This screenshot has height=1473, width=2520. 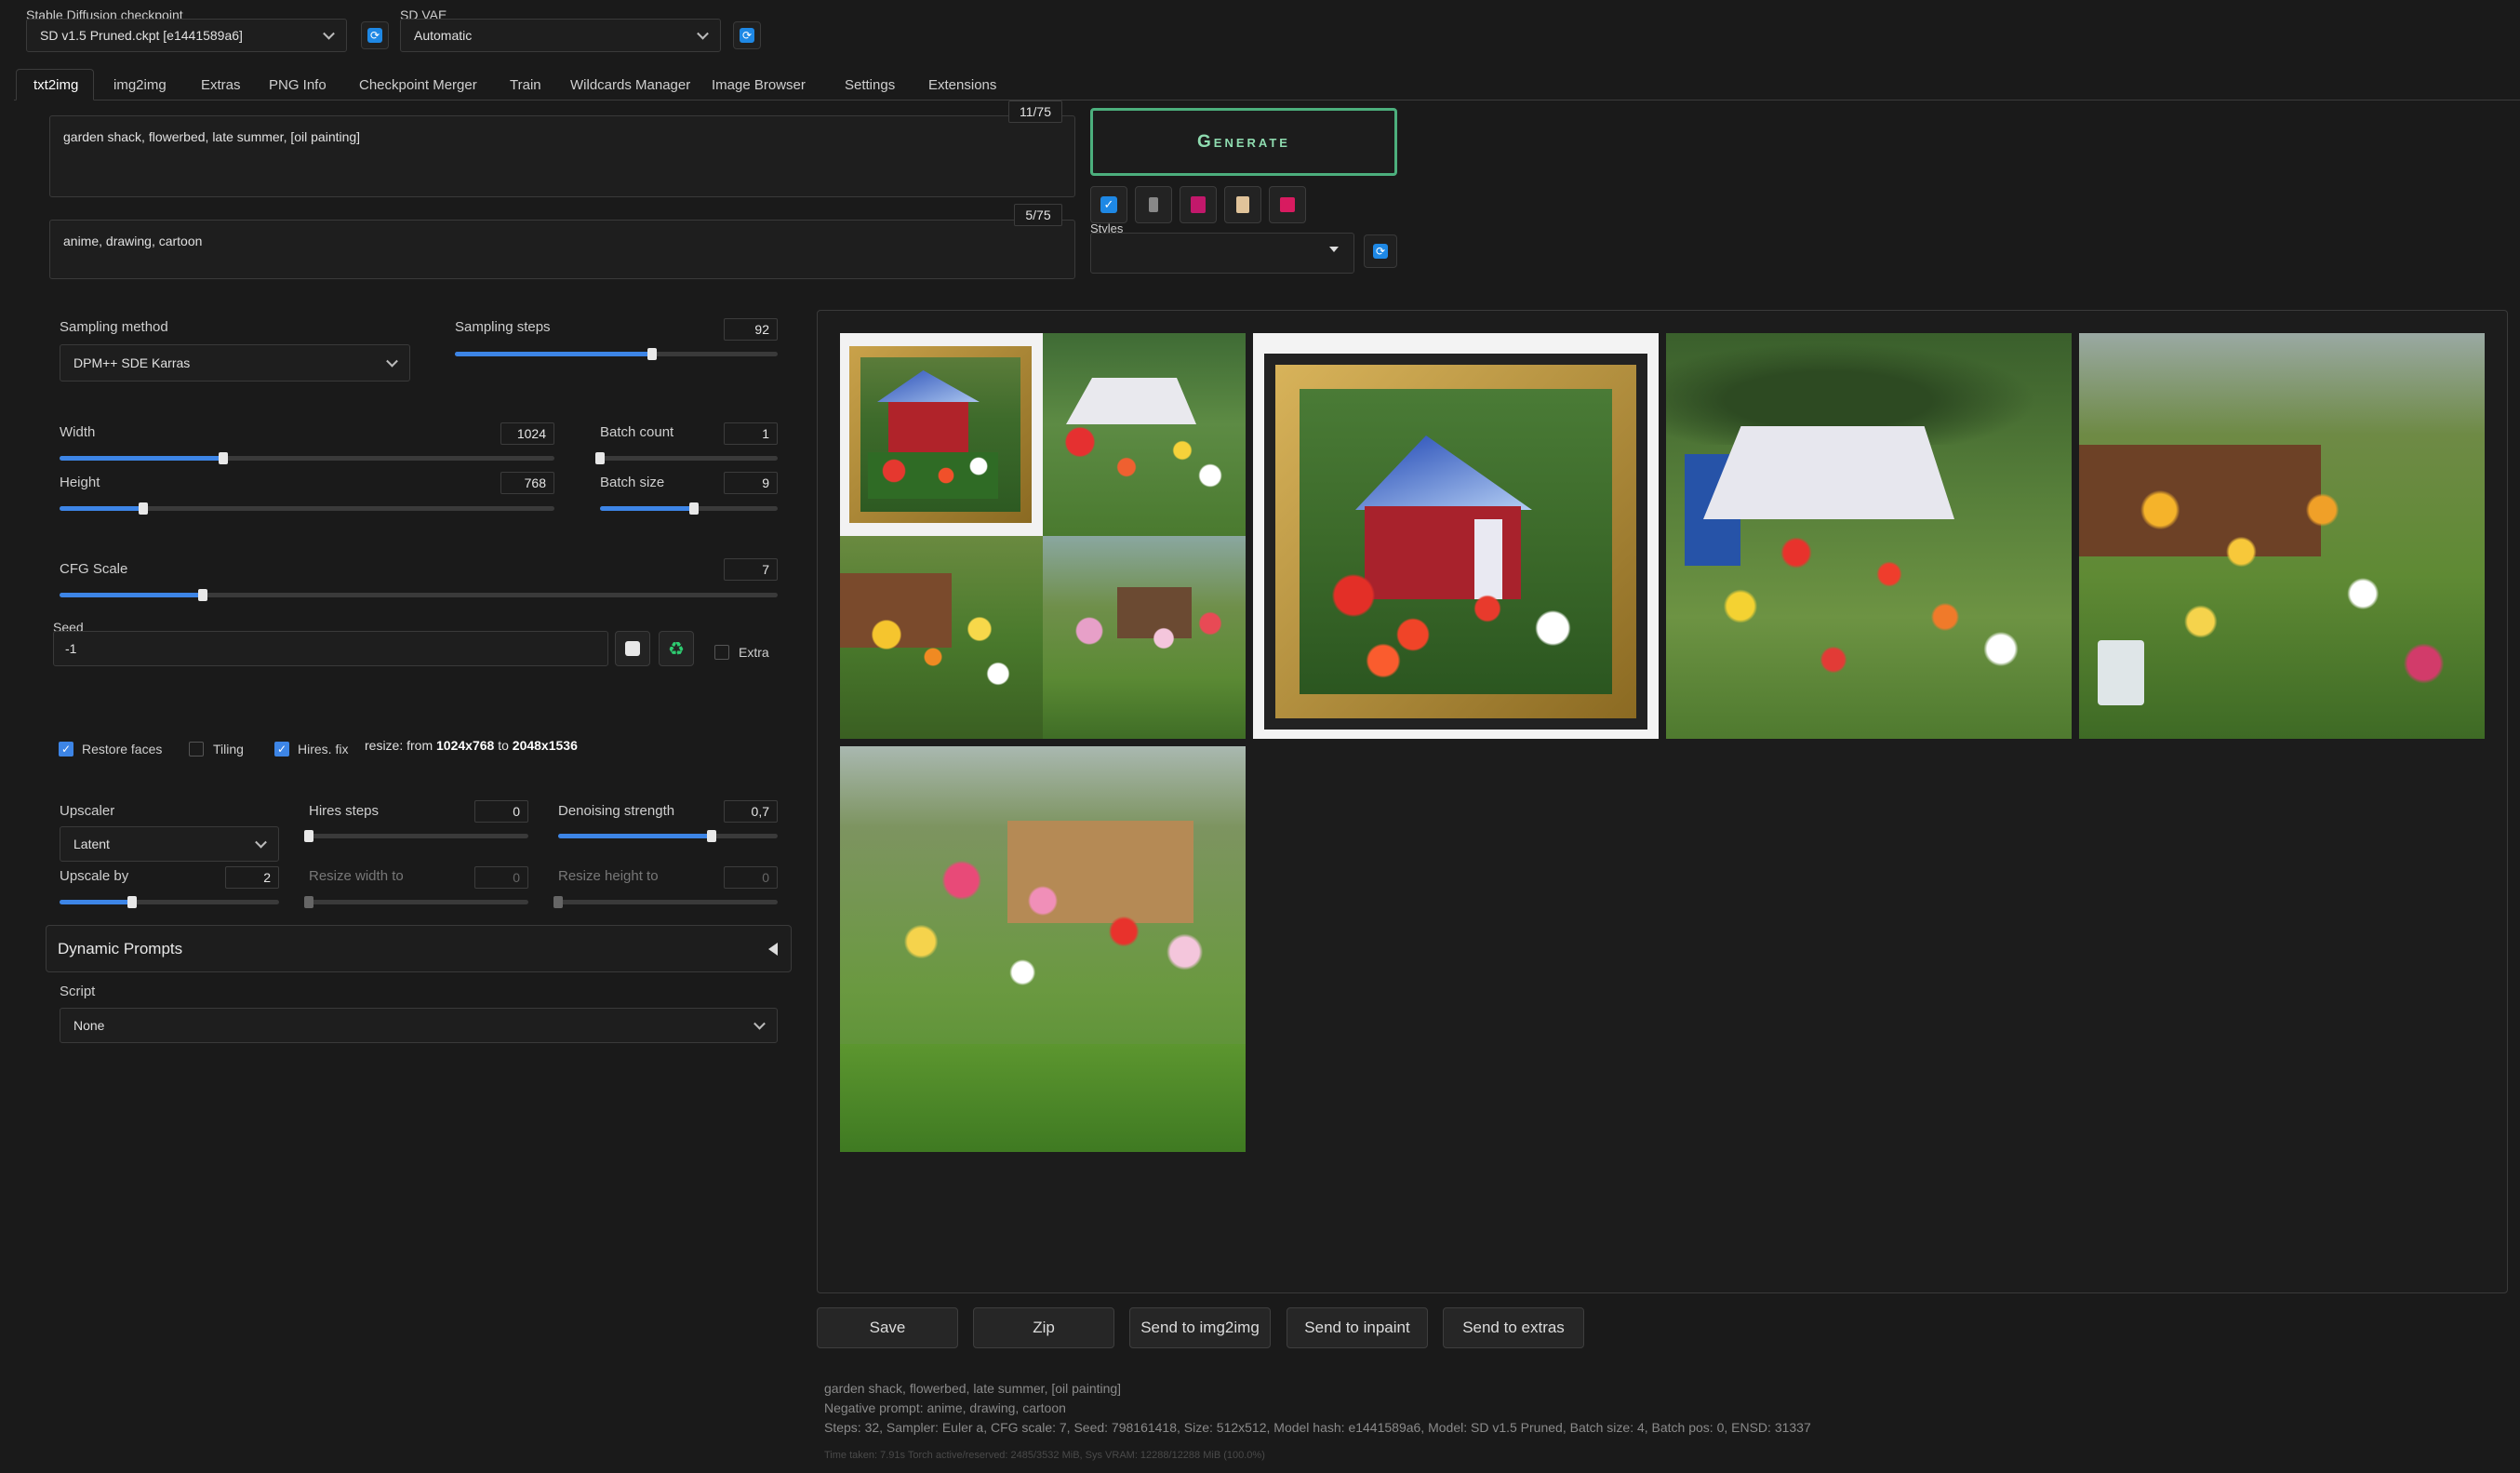 What do you see at coordinates (887, 1327) in the screenshot?
I see `save-button: Save` at bounding box center [887, 1327].